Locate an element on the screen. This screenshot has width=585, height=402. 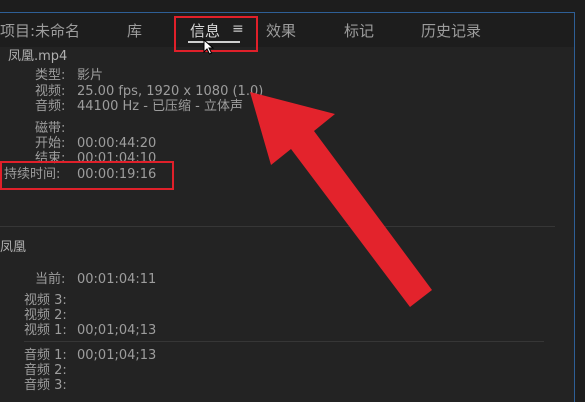
video-label: 视频: is located at coordinates (50, 91).